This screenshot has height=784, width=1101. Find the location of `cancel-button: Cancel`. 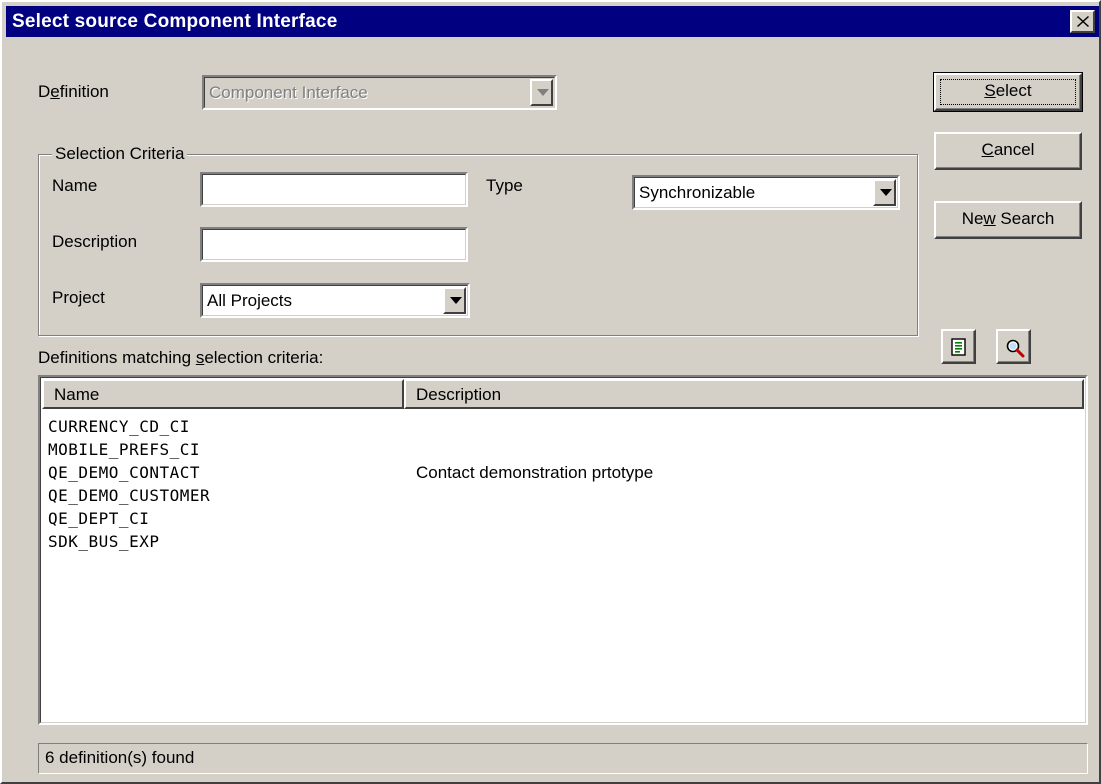

cancel-button: Cancel is located at coordinates (1008, 151).